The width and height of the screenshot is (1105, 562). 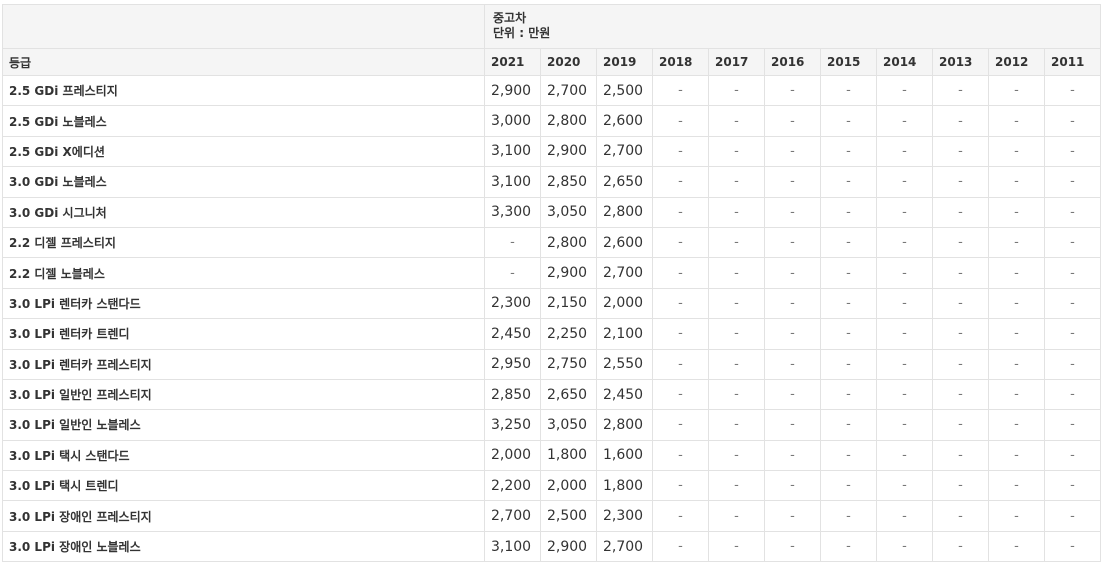 I want to click on table-row: 3.0 LPi 장애인 노블레스 3,100 2,900 2,700- - - - - - - -, so click(x=551, y=546).